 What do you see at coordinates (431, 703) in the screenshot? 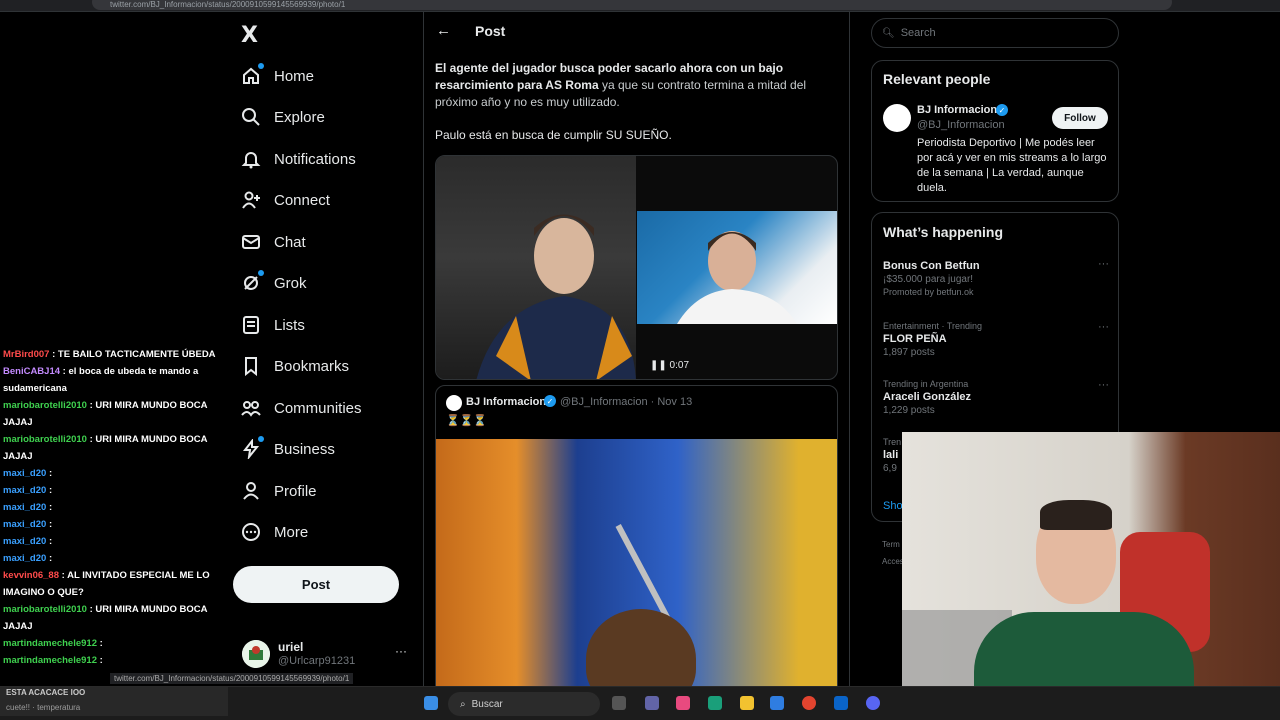
I see `windows-start-icon` at bounding box center [431, 703].